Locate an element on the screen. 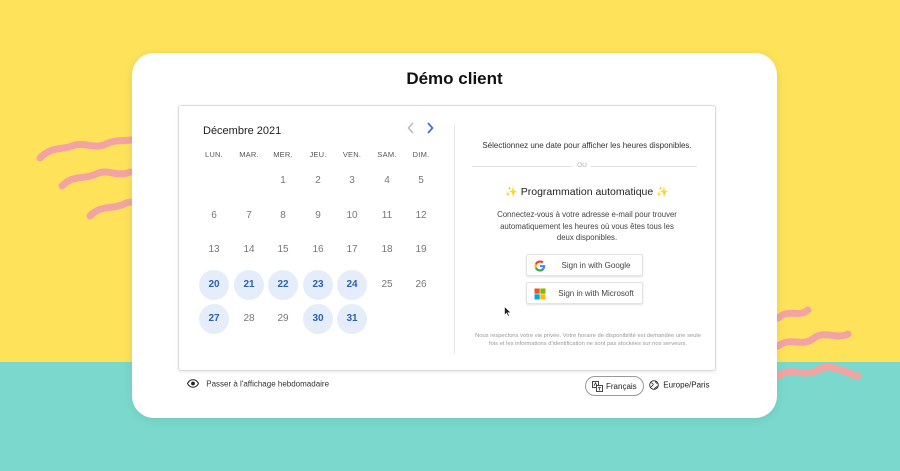 The width and height of the screenshot is (900, 471). chevron-right-icon is located at coordinates (430, 128).